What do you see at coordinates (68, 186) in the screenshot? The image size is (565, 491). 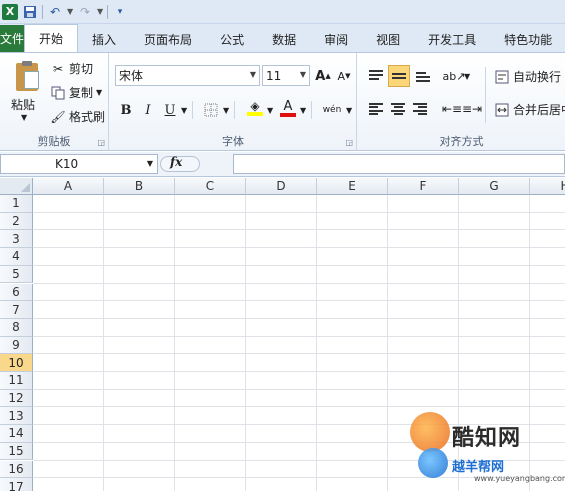 I see `column-header-a: A` at bounding box center [68, 186].